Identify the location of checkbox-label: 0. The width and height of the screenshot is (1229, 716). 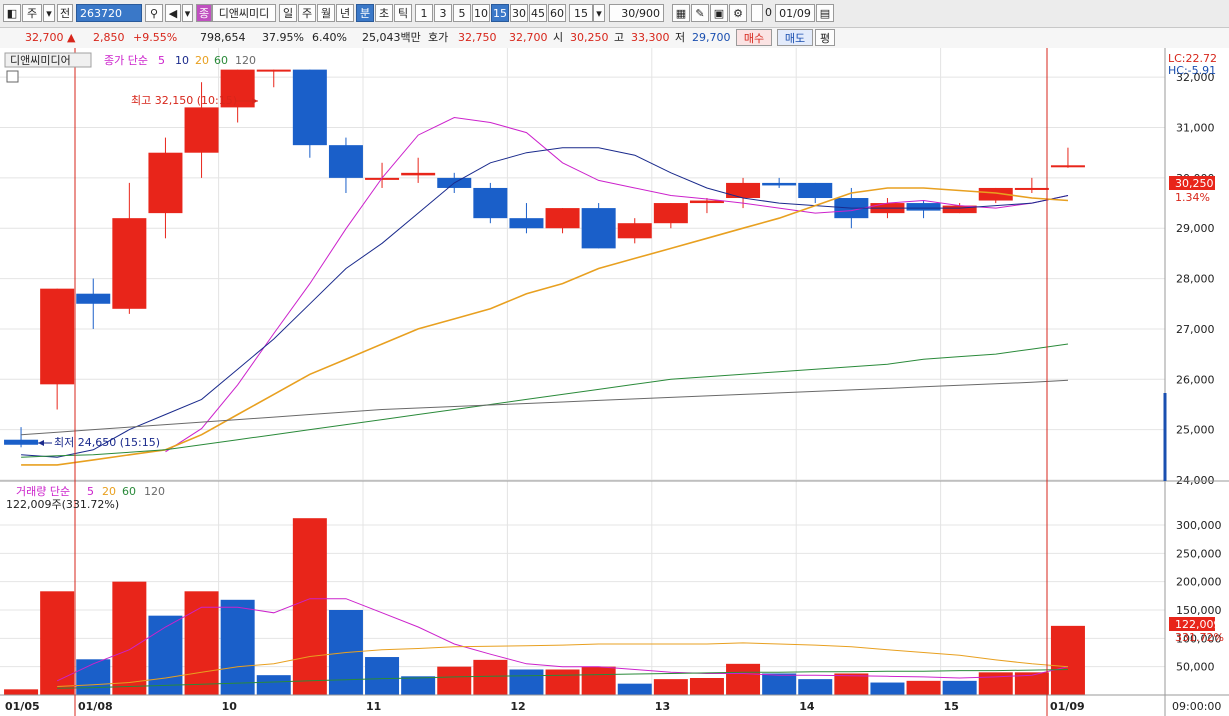
(768, 12).